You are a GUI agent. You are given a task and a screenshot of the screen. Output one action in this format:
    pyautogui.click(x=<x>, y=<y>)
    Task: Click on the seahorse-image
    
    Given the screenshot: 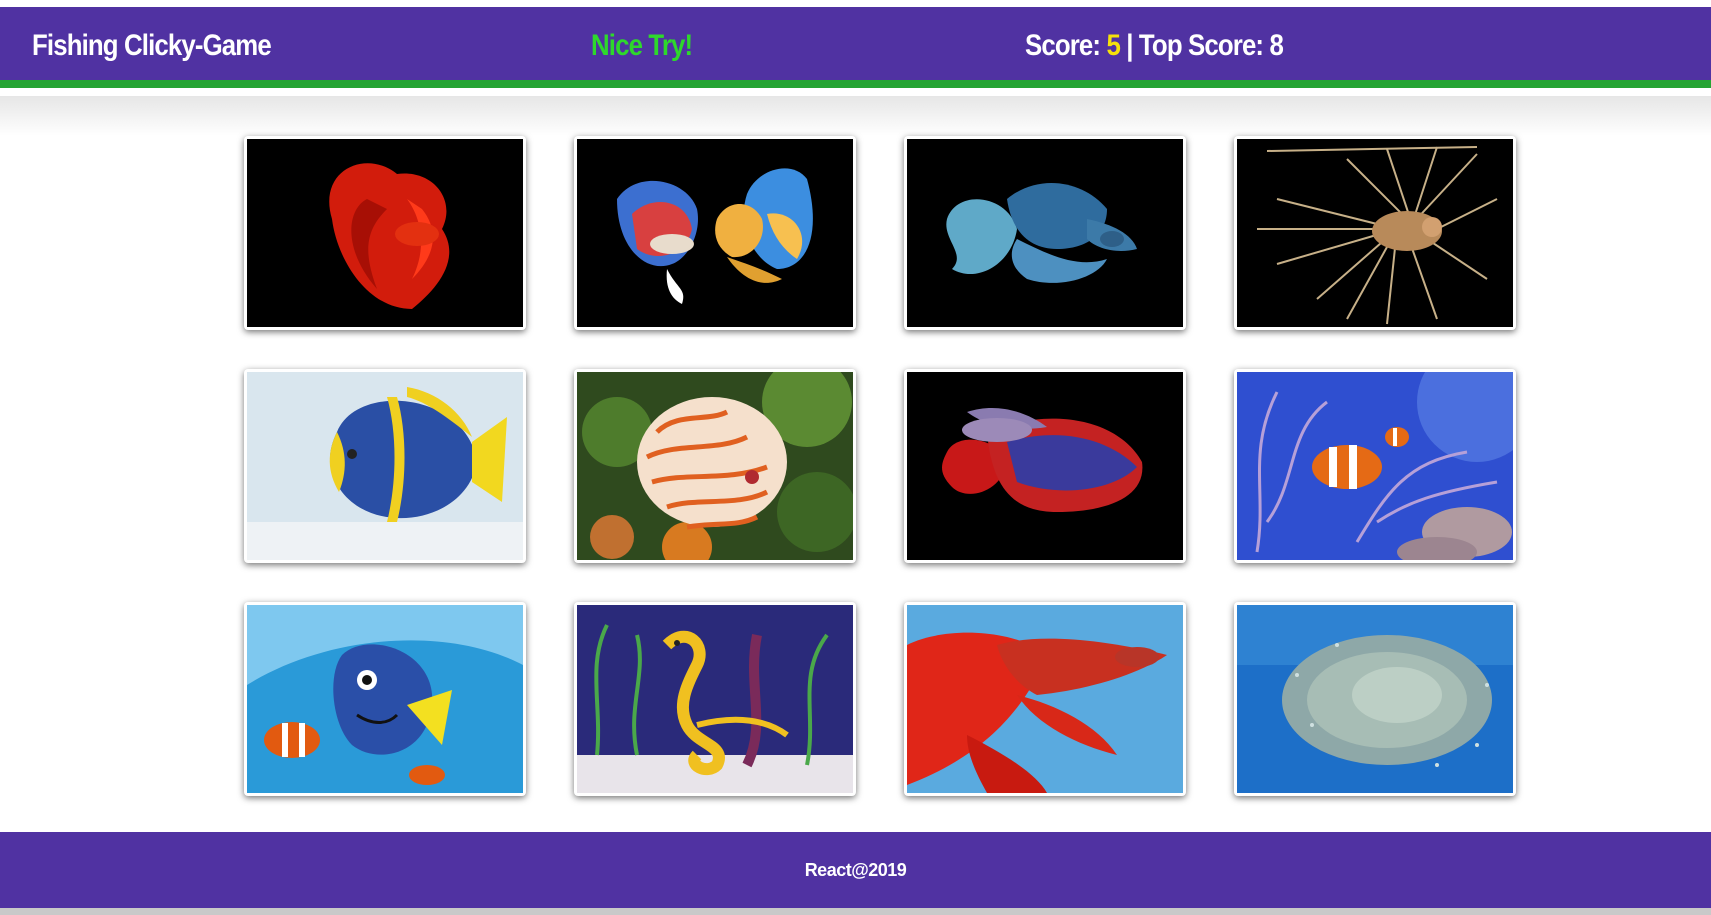 What is the action you would take?
    pyautogui.click(x=715, y=699)
    